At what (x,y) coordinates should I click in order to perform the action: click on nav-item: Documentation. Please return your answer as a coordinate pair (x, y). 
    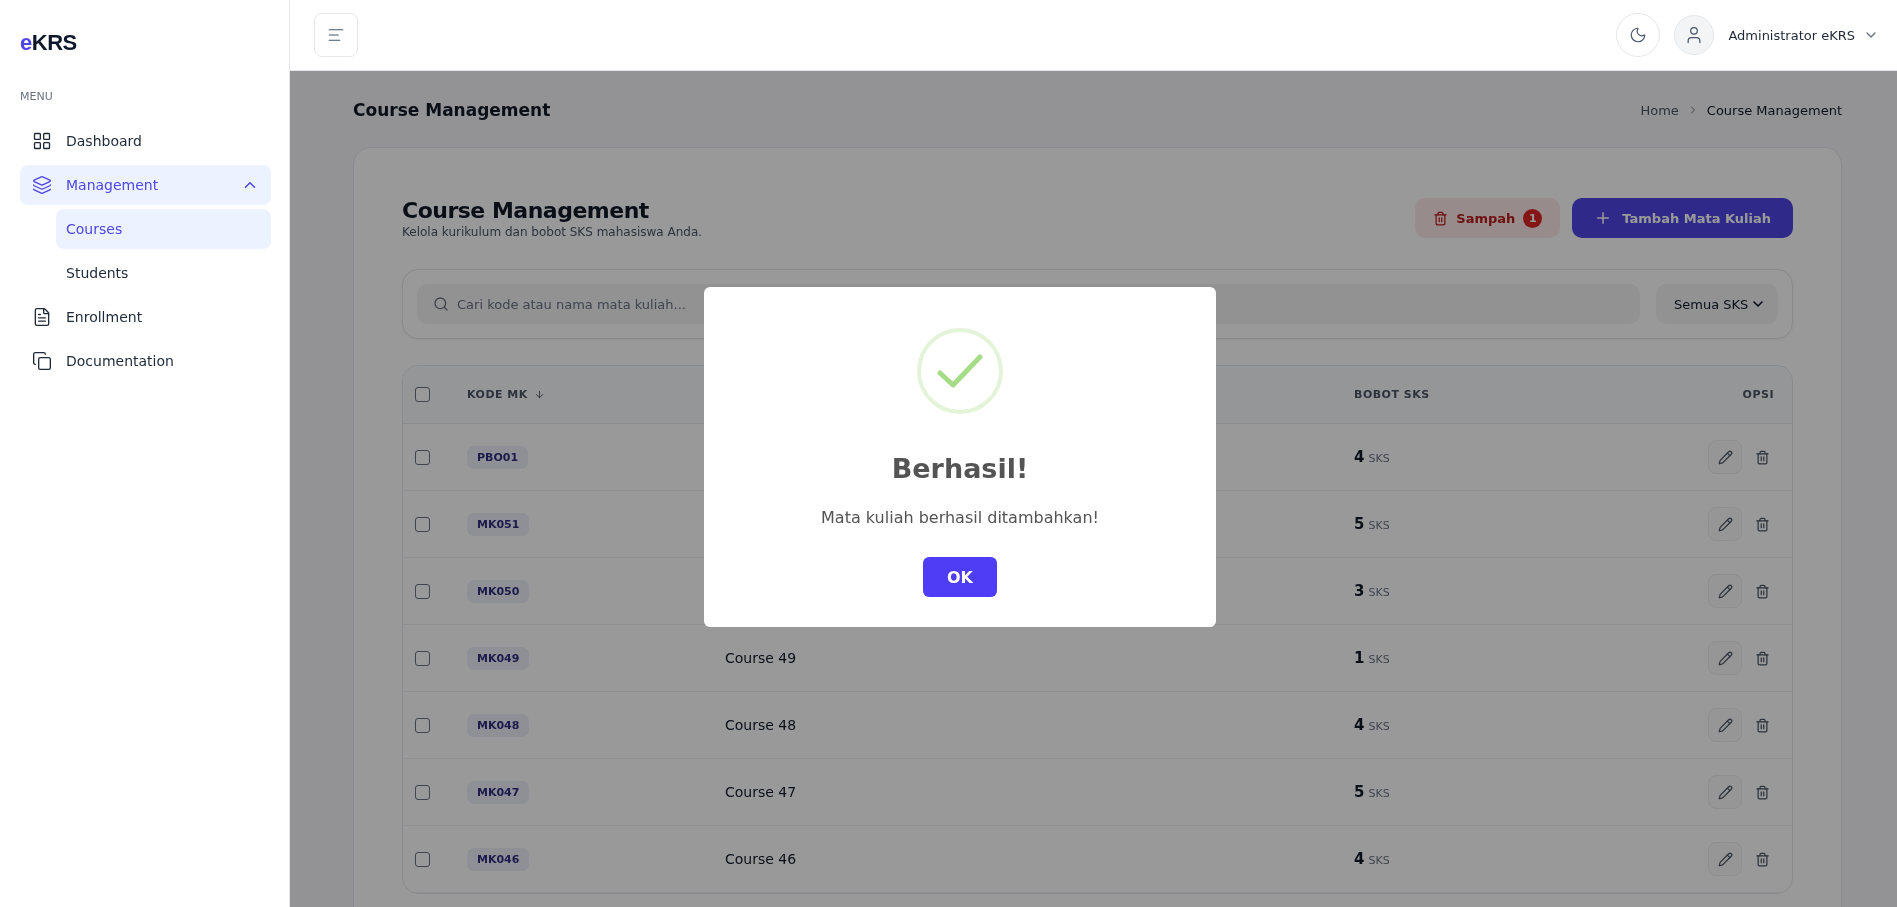
    Looking at the image, I should click on (145, 361).